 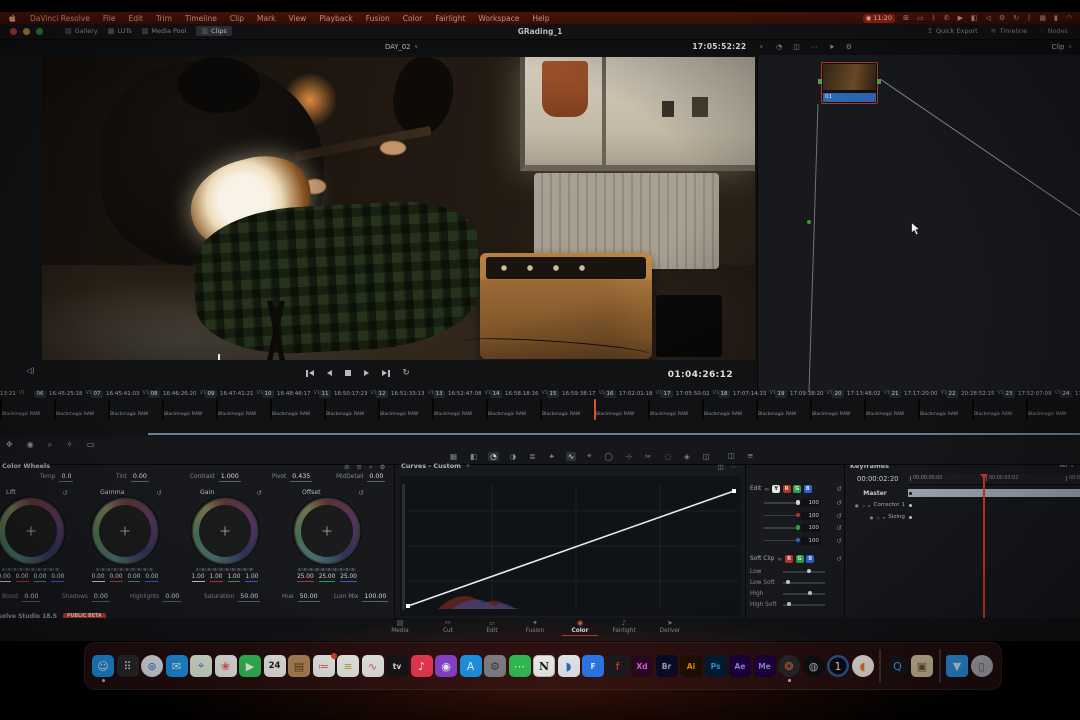 What do you see at coordinates (383, 467) in the screenshot?
I see `settings-icon: ⚙` at bounding box center [383, 467].